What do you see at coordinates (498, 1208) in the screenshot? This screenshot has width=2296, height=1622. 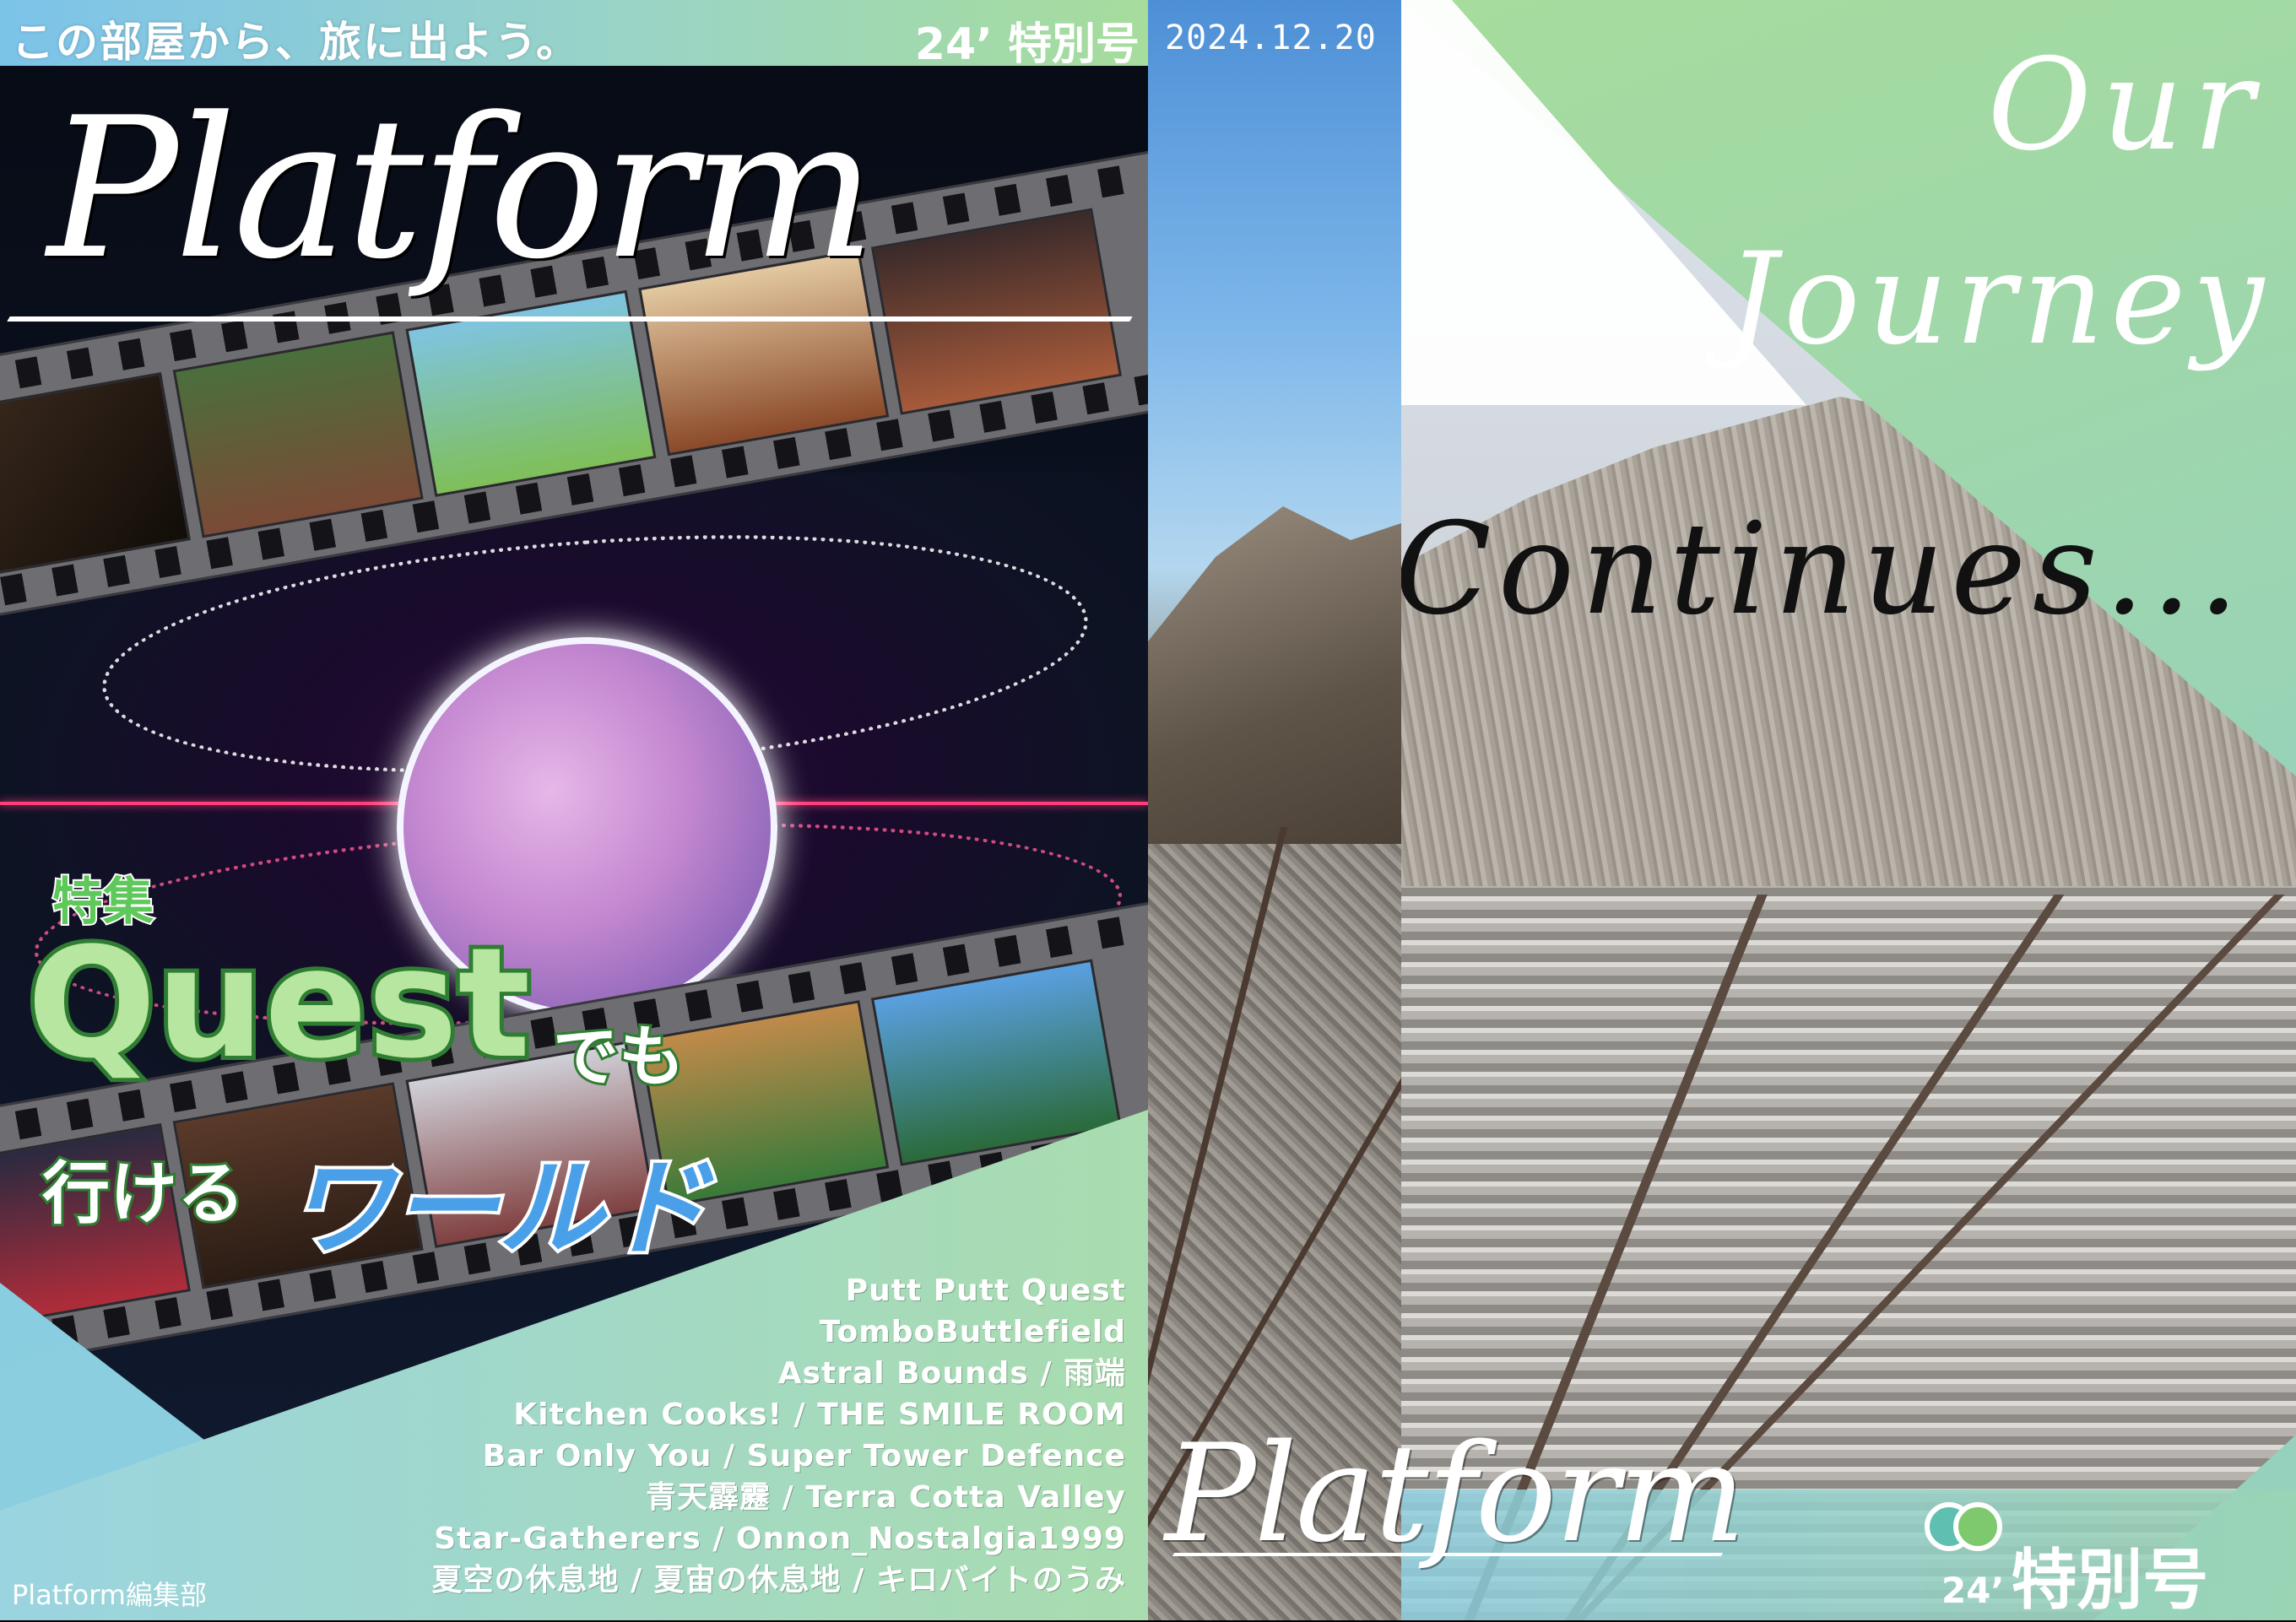 I see `feature-headline-world: ワールド` at bounding box center [498, 1208].